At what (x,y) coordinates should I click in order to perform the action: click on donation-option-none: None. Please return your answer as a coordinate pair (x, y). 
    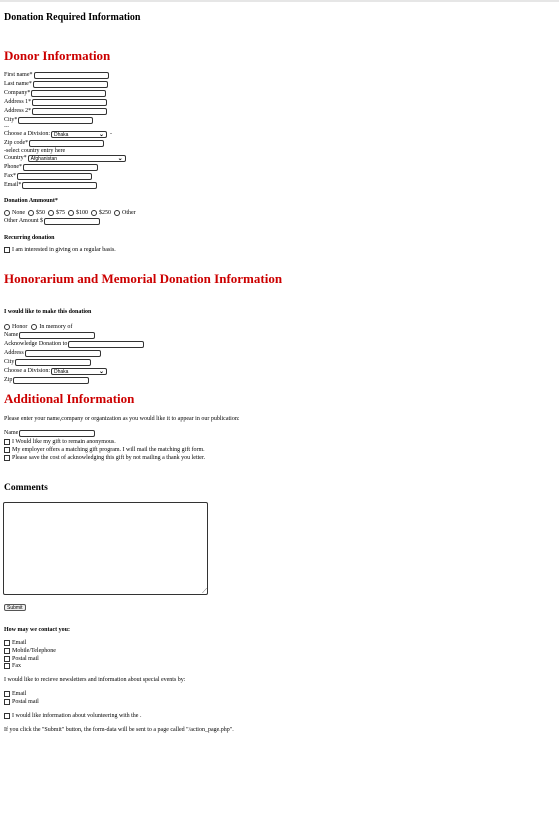
    Looking at the image, I should click on (14, 213).